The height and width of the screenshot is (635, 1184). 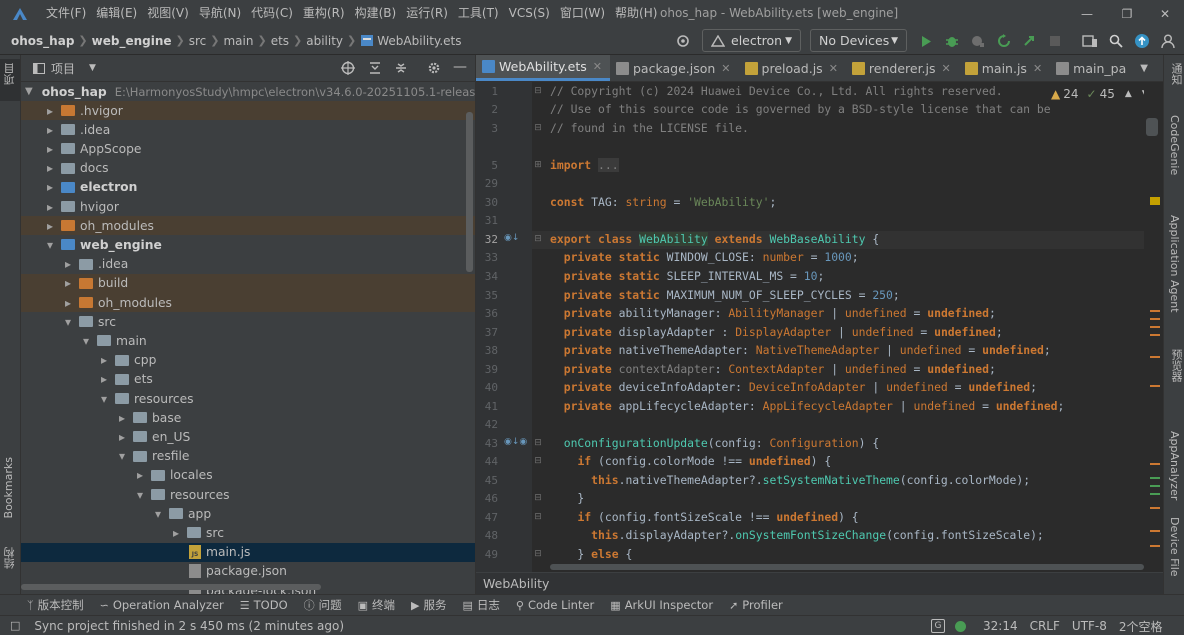 What do you see at coordinates (248, 340) in the screenshot?
I see `tree-row: ▾ main` at bounding box center [248, 340].